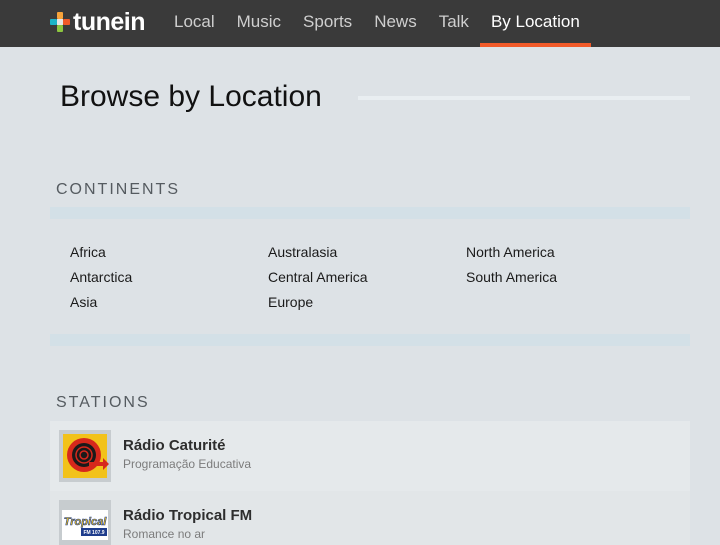  I want to click on nav-sports: Sports, so click(327, 23).